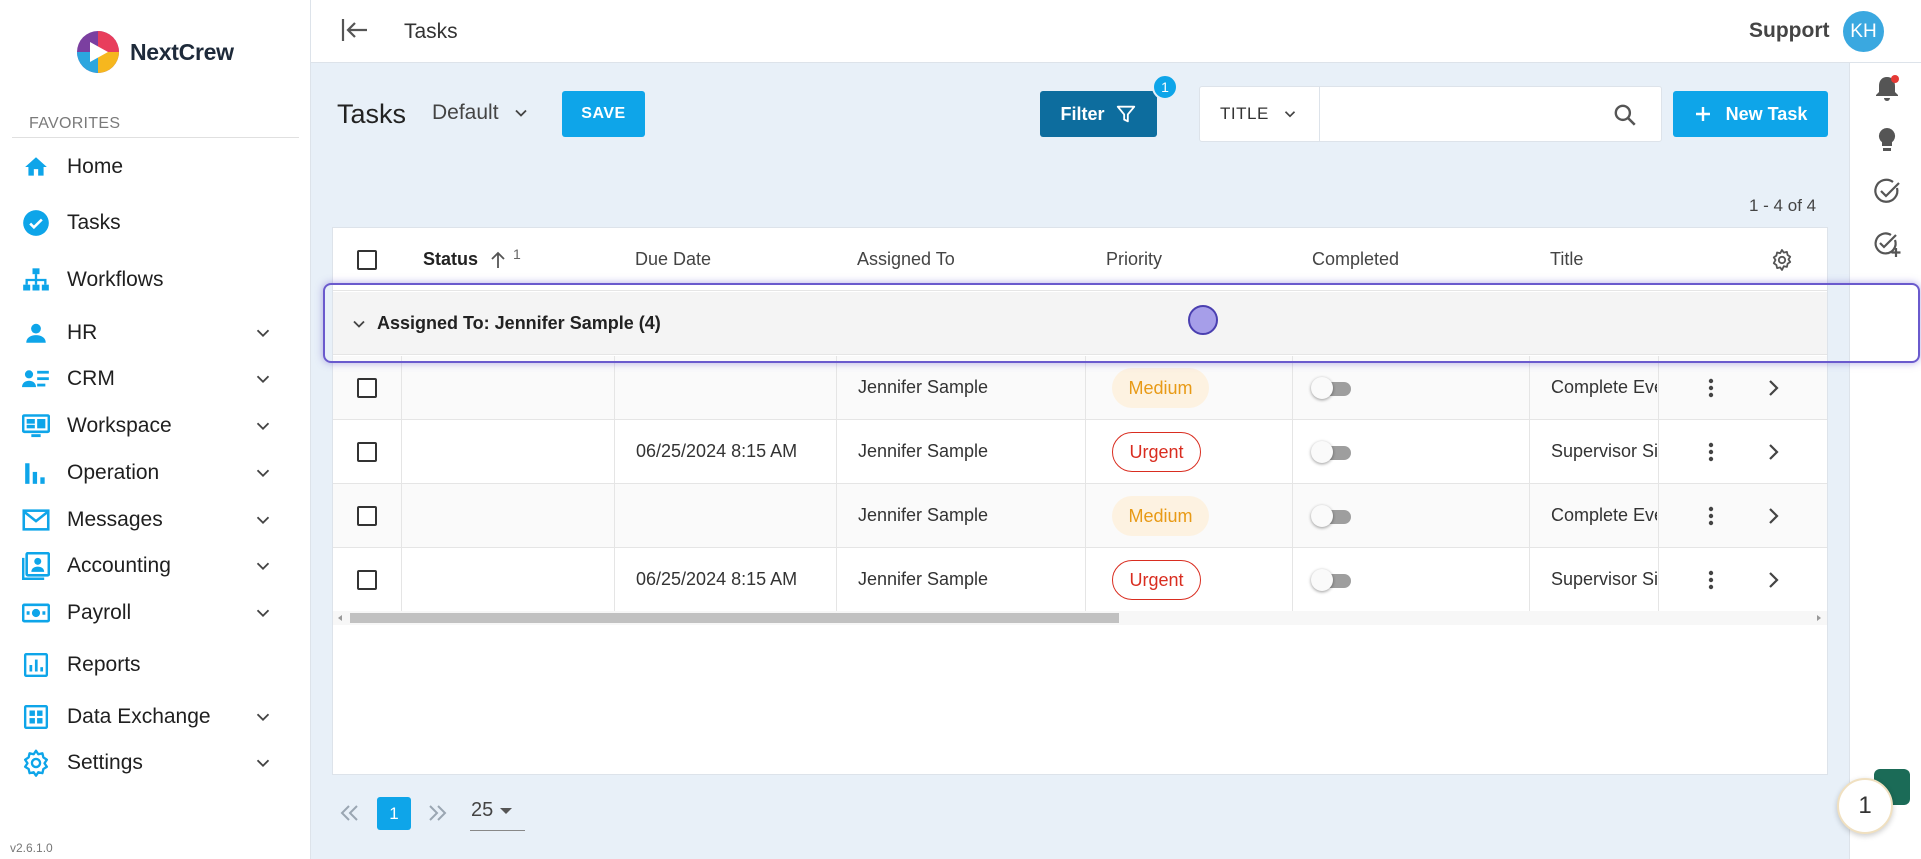 The image size is (1921, 859). I want to click on priority-badge: Urgent, so click(1156, 580).